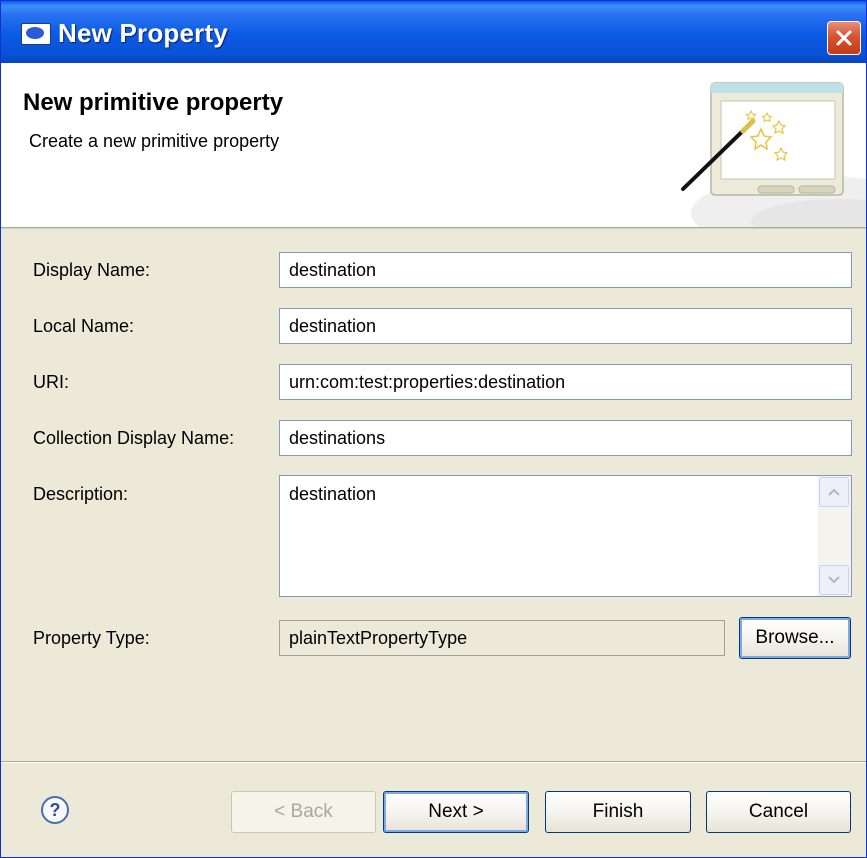  What do you see at coordinates (549, 536) in the screenshot?
I see `description-textarea: destination` at bounding box center [549, 536].